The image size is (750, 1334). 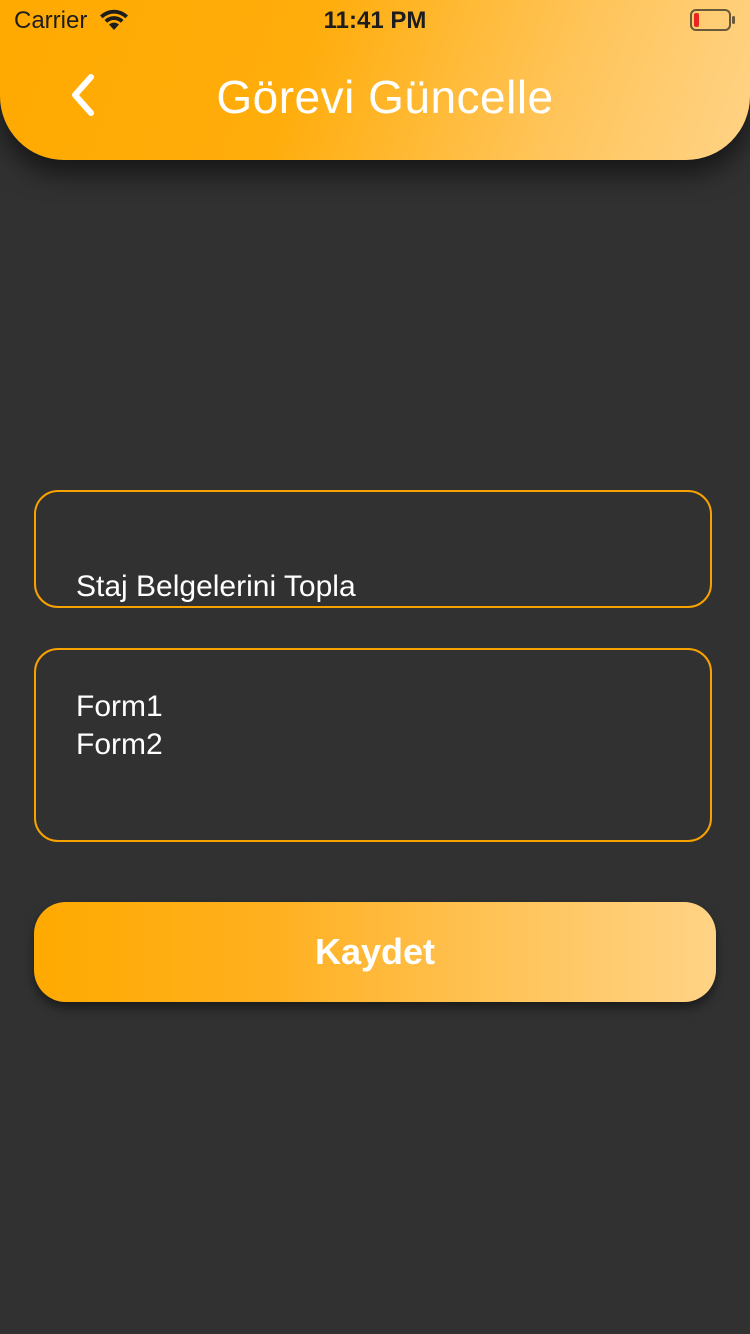 What do you see at coordinates (373, 580) in the screenshot?
I see `task-title-field: Staj Belgelerini Topla` at bounding box center [373, 580].